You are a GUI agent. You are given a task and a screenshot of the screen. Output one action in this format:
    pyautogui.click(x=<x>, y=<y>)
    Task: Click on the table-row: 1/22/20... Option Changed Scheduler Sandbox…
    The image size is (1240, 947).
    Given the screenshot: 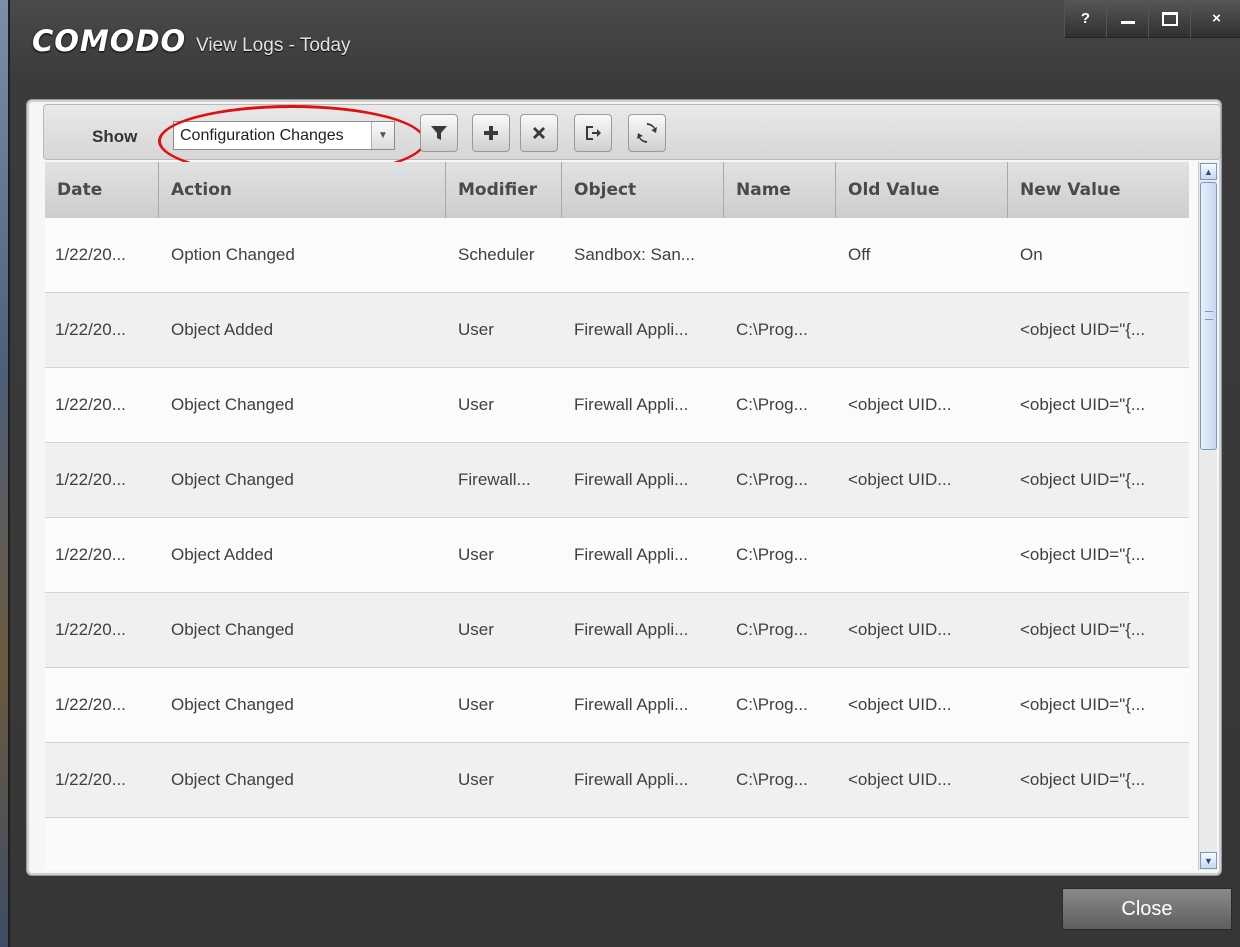 What is the action you would take?
    pyautogui.click(x=617, y=255)
    